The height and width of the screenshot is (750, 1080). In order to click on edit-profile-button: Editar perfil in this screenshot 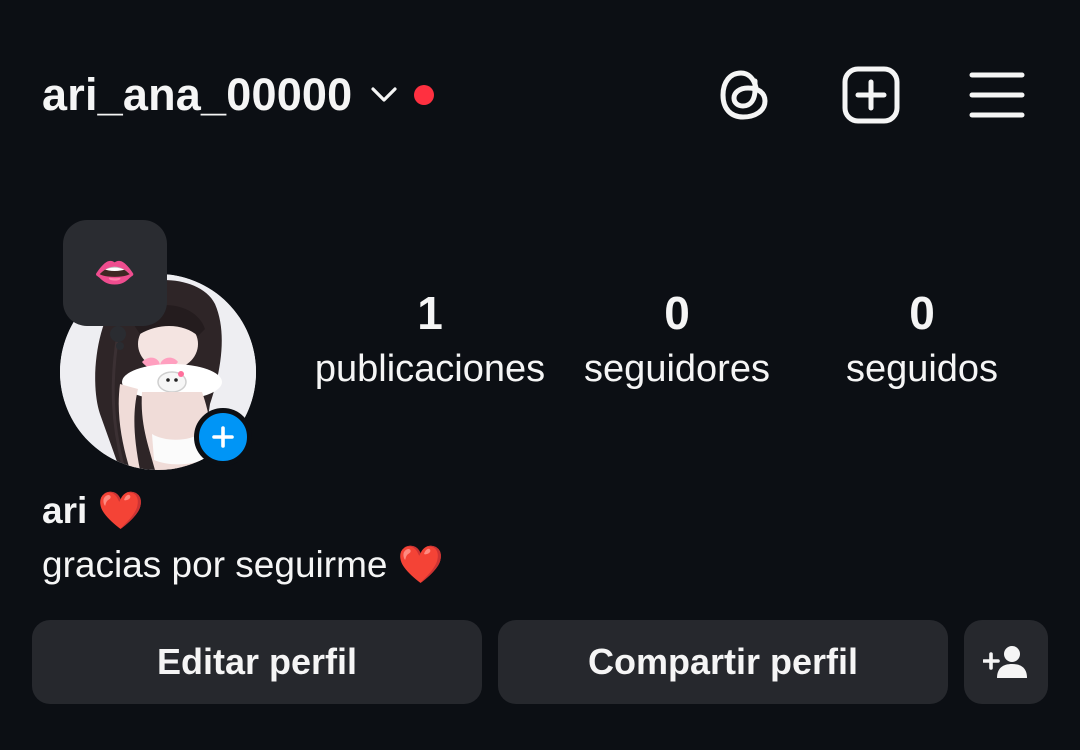, I will do `click(257, 662)`.